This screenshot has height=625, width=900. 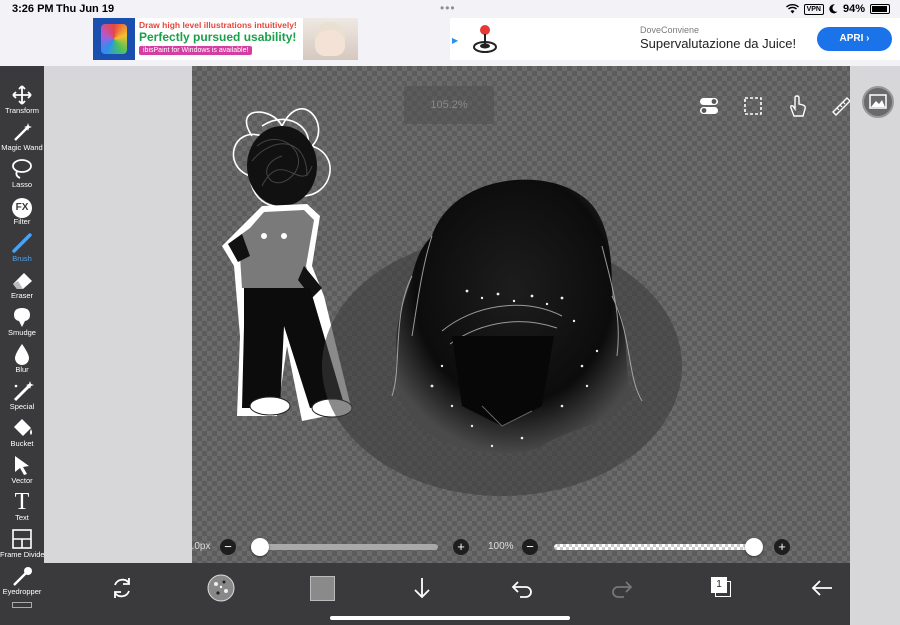 I want to click on image-icon, so click(x=878, y=101).